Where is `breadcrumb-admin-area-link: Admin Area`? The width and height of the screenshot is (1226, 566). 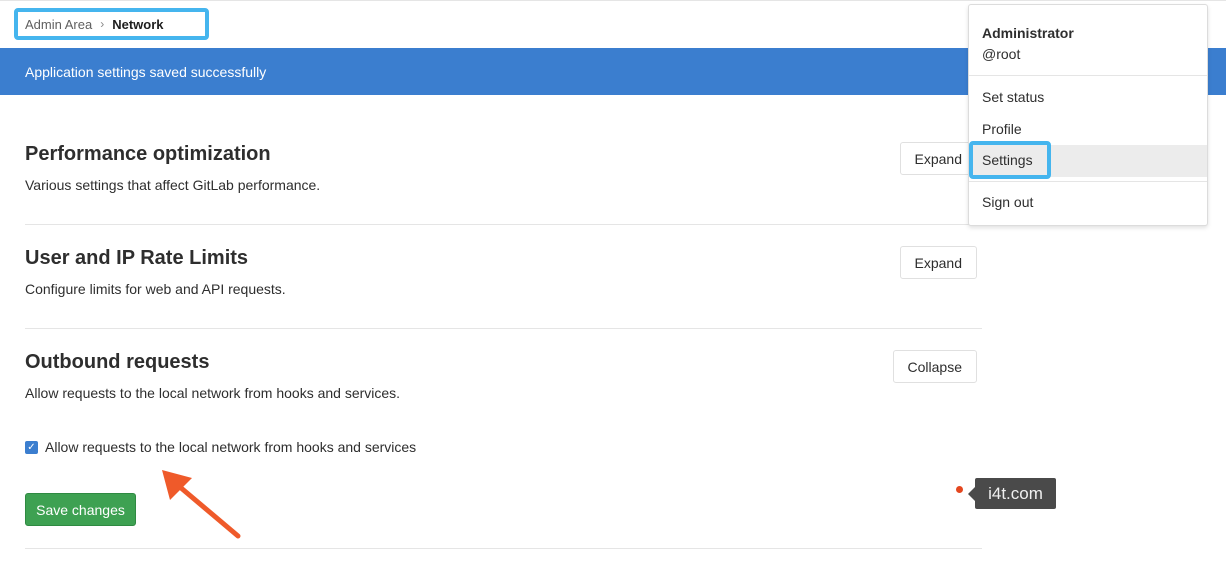
breadcrumb-admin-area-link: Admin Area is located at coordinates (58, 24).